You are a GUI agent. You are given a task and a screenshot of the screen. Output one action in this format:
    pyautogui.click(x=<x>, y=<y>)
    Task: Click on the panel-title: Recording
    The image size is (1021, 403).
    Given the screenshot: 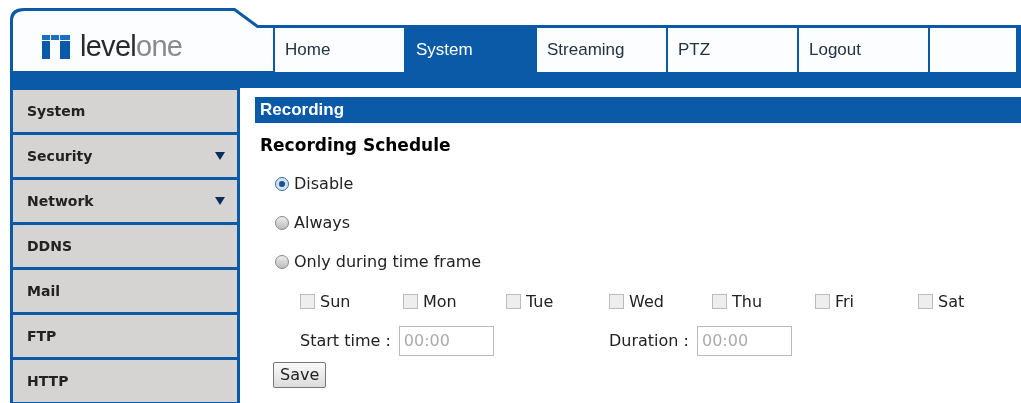 What is the action you would take?
    pyautogui.click(x=638, y=110)
    